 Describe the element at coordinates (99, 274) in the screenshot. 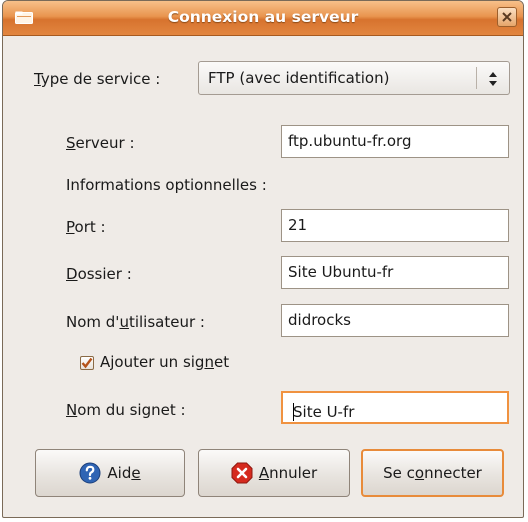

I see `folder-label: Dossier :` at that location.